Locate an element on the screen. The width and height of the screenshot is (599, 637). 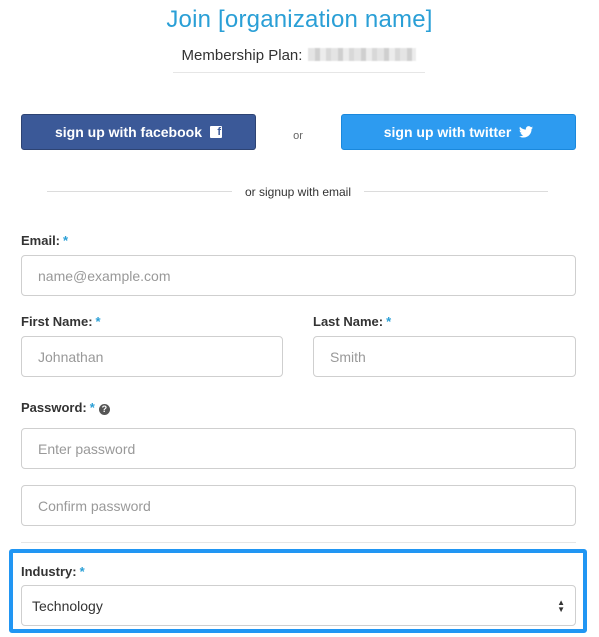
last-name-field: Smith is located at coordinates (444, 356).